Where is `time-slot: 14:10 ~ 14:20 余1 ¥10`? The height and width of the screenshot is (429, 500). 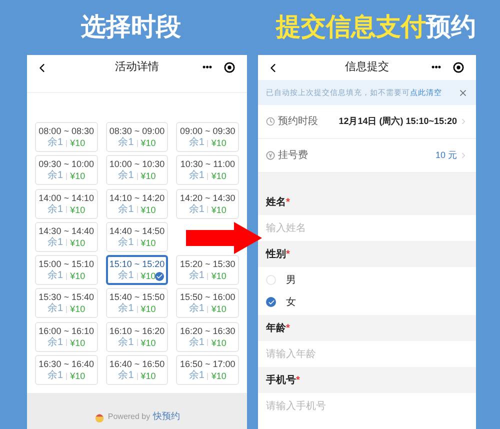
time-slot: 14:10 ~ 14:20 余1 ¥10 is located at coordinates (137, 203).